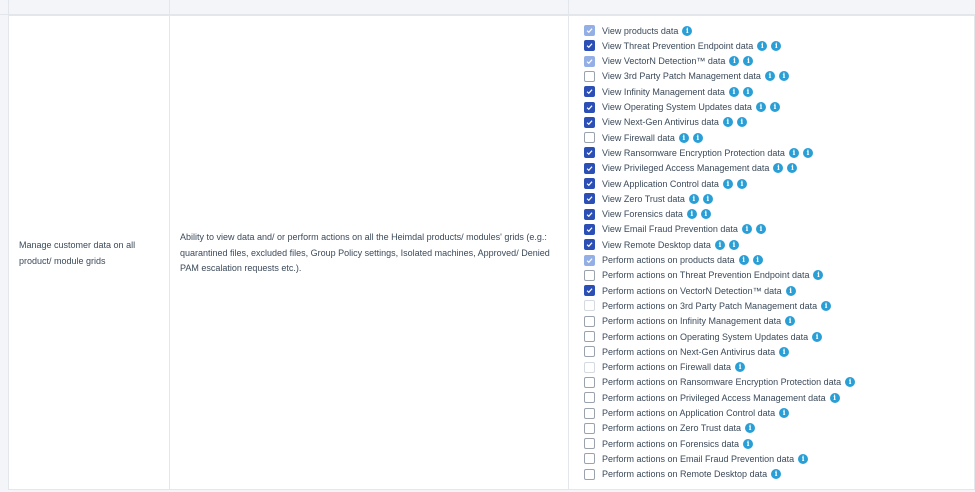  What do you see at coordinates (640, 30) in the screenshot?
I see `permission-label: View products data` at bounding box center [640, 30].